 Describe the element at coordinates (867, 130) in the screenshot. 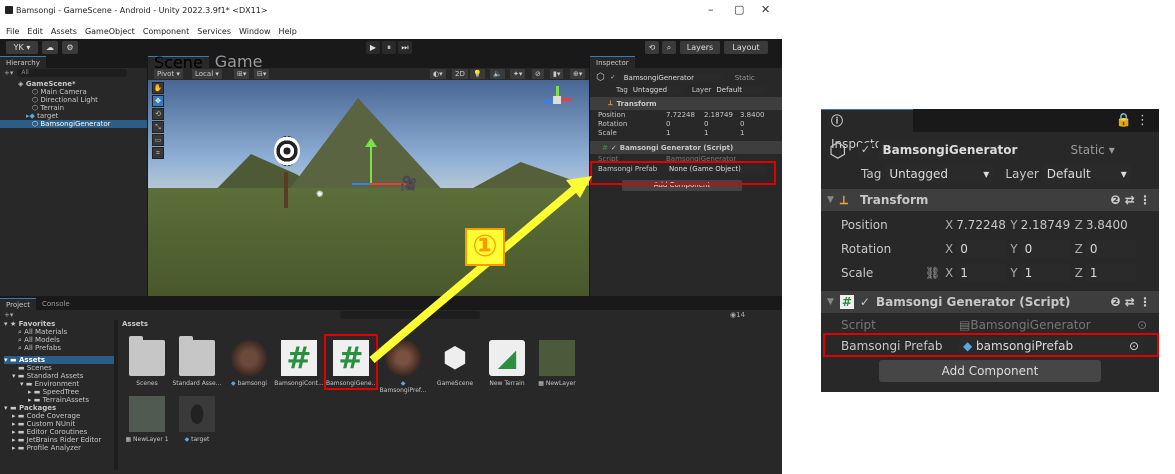

I see `tab-inspector-zoom: ⓘ Inspector` at that location.